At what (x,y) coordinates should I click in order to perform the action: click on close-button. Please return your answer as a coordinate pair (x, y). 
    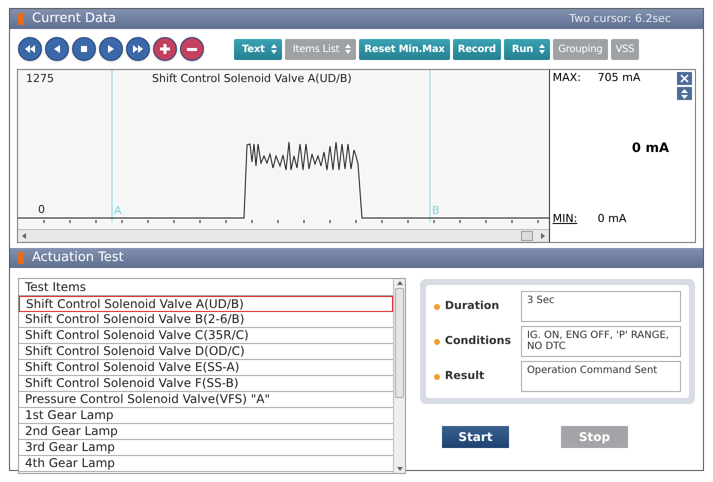
    Looking at the image, I should click on (684, 78).